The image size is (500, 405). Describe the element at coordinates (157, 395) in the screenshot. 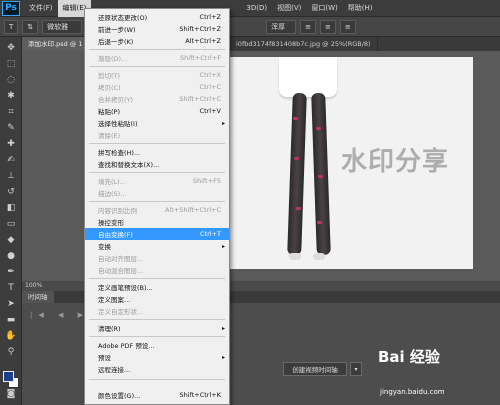

I see `menu-item-color-settings: 颜色设置(G)... Shift+Ctrl+K` at that location.